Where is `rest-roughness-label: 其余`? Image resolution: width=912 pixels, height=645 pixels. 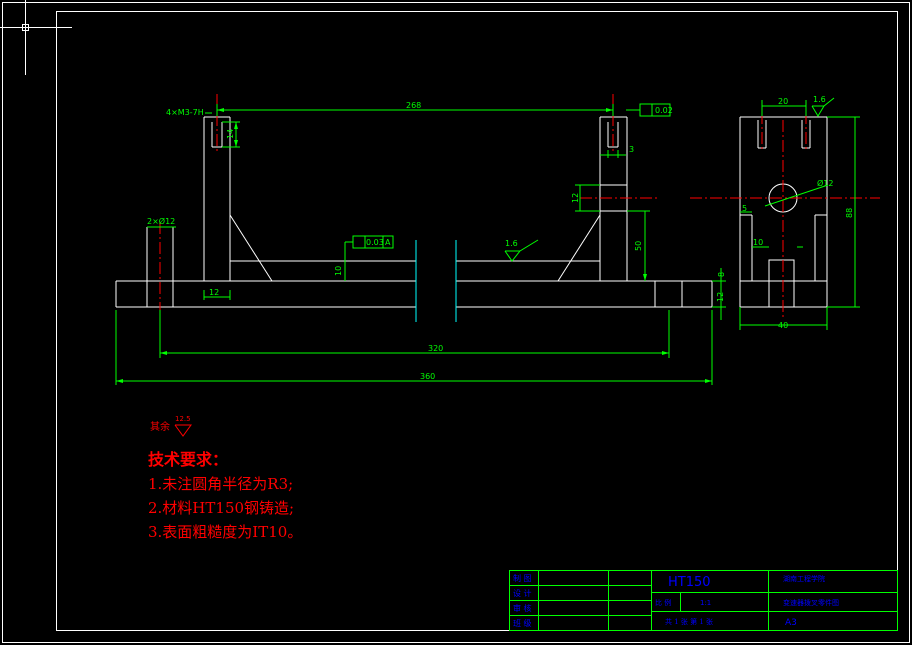
rest-roughness-label: 其余 is located at coordinates (160, 426).